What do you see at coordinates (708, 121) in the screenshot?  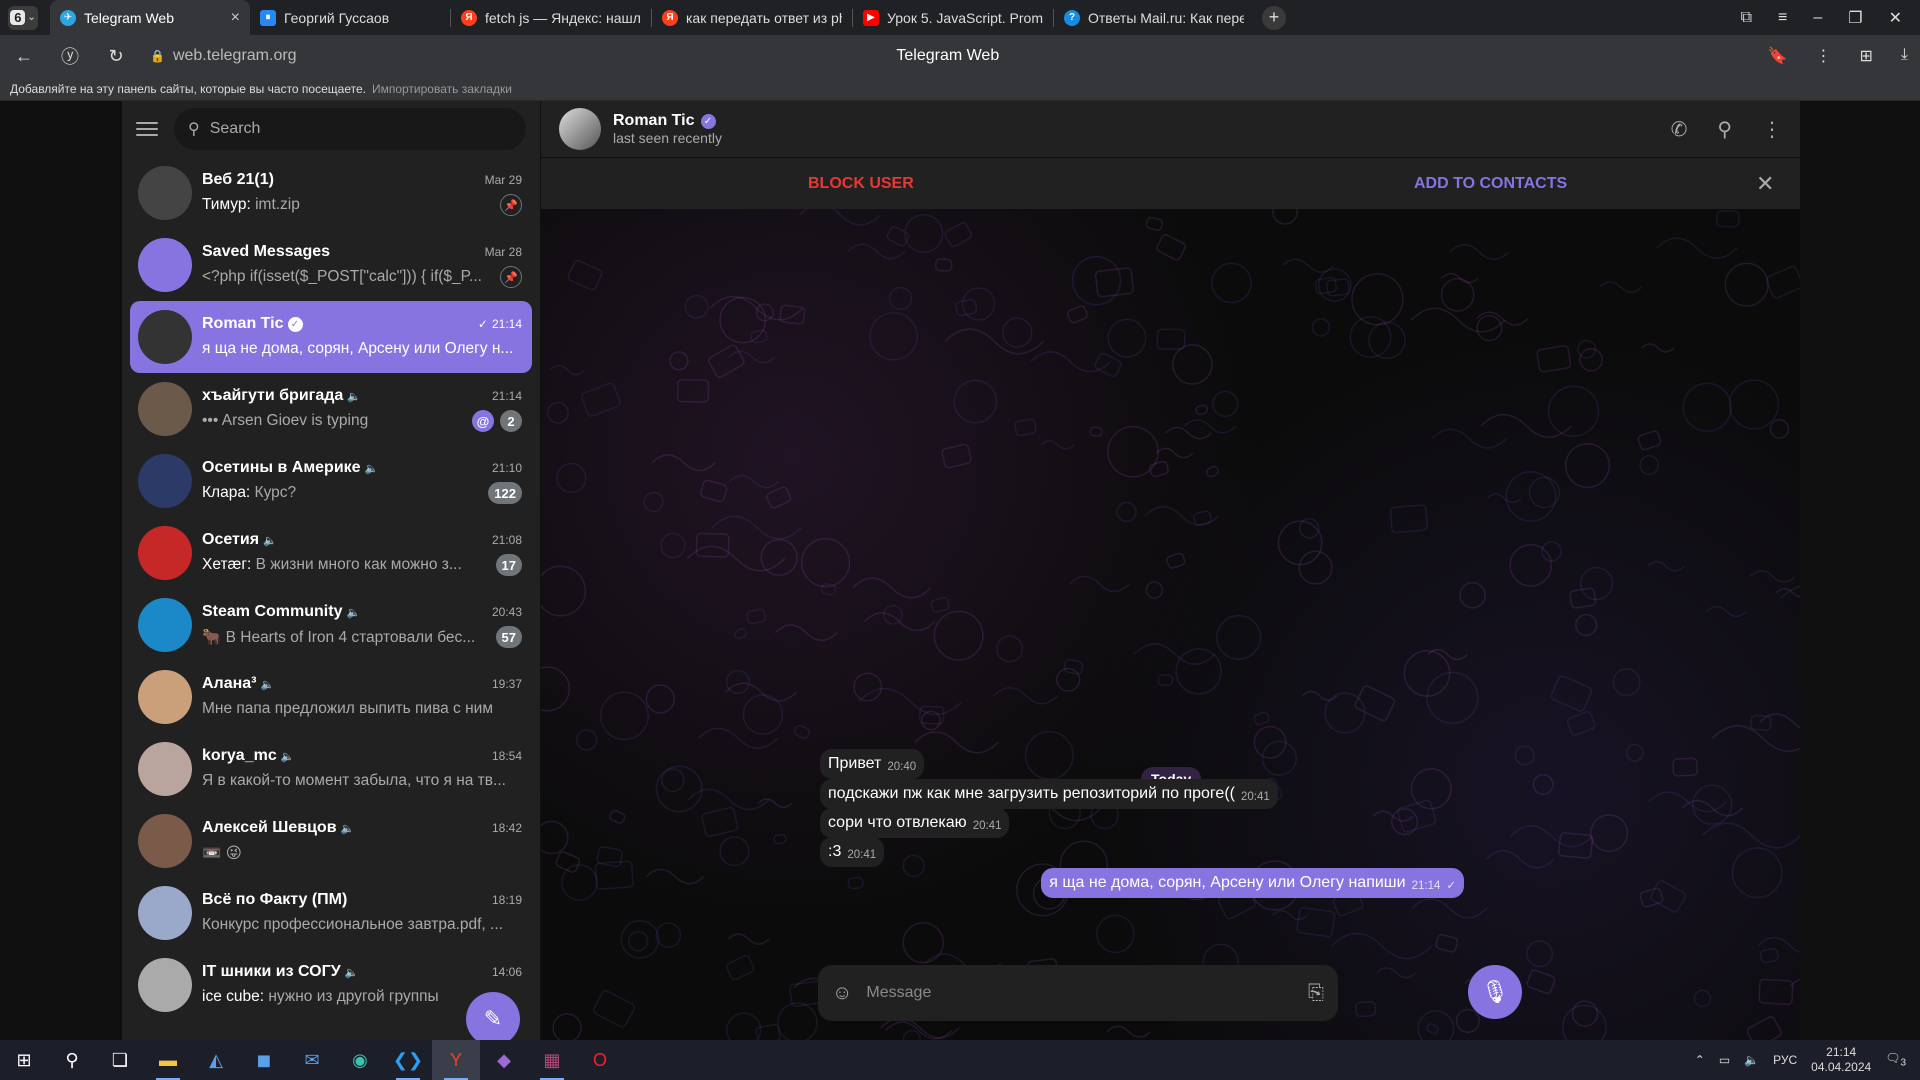 I see `verified-icon: ✓` at bounding box center [708, 121].